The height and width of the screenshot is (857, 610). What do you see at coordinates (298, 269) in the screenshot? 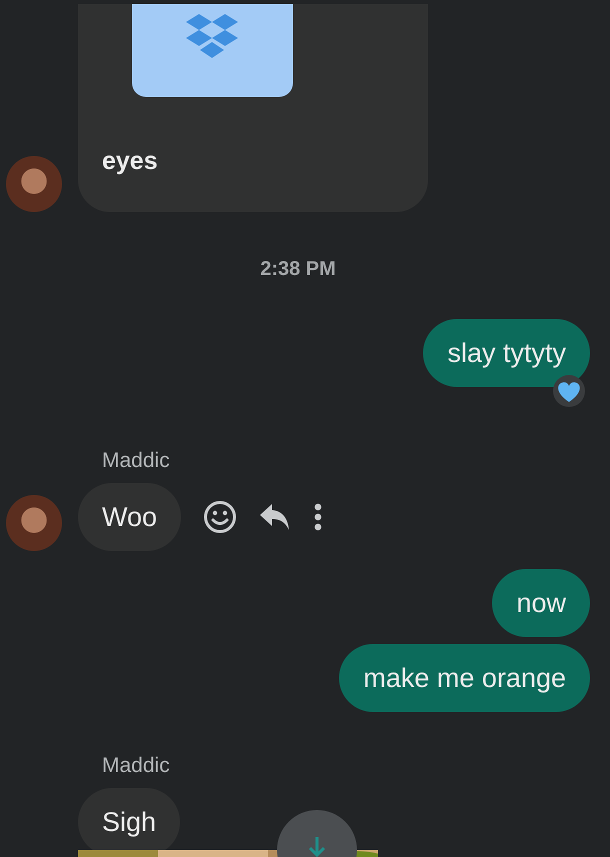
I see `timestamp: 2:38 PM` at bounding box center [298, 269].